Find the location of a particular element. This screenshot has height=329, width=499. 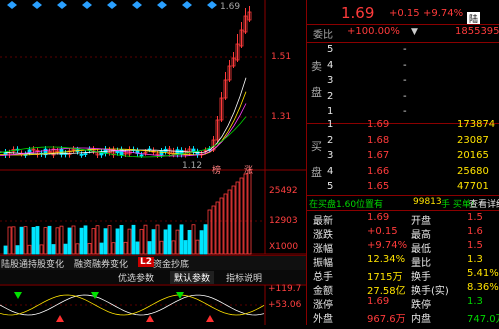

buy-level-level: 3 is located at coordinates (330, 155).